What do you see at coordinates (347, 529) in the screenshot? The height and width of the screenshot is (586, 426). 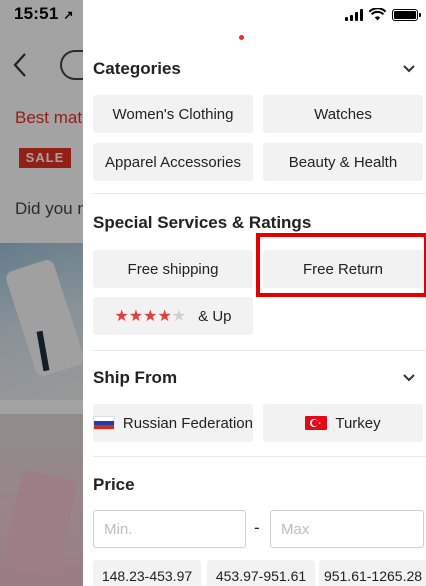 I see `price-max-input` at bounding box center [347, 529].